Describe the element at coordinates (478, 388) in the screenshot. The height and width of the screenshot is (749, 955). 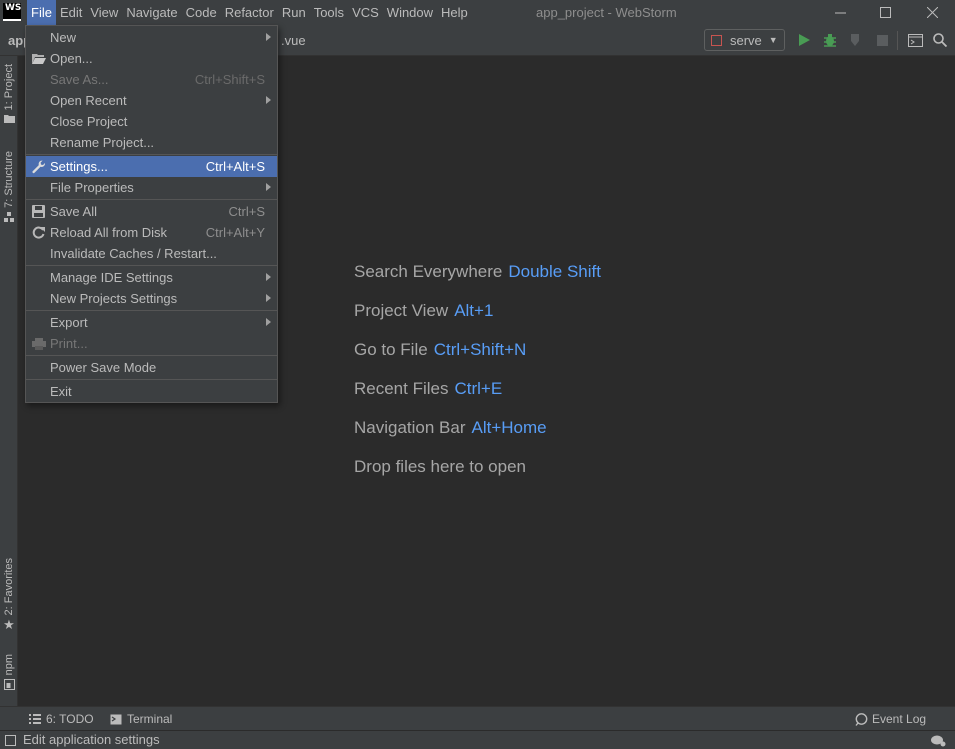
I see `hint-shortcut: Ctrl+E` at that location.